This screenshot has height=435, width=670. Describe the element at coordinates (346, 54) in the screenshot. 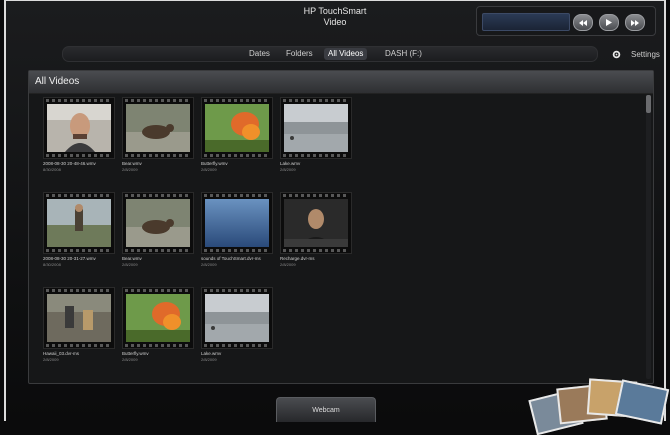

I see `tab-all-videos: All Videos` at that location.